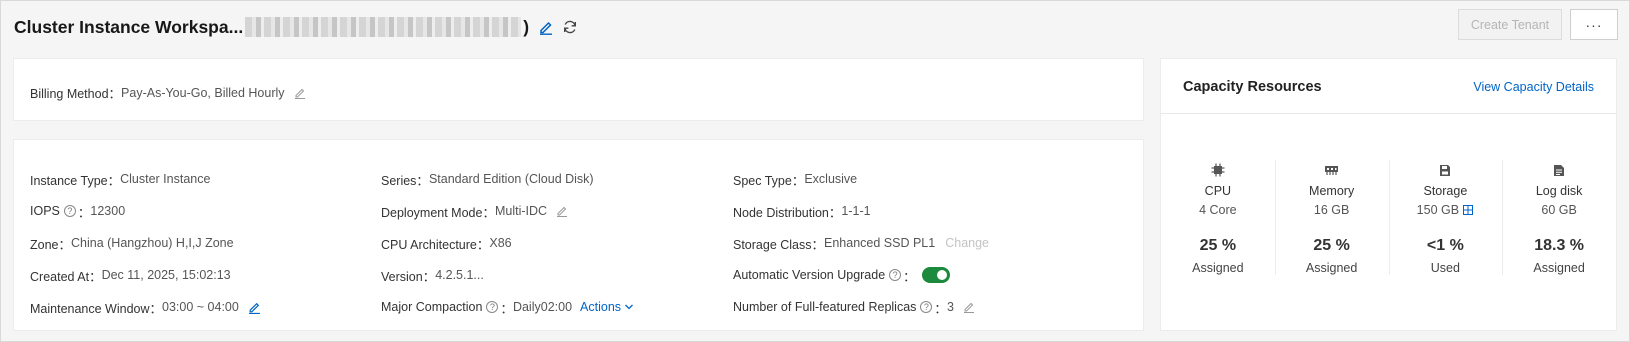 The image size is (1630, 342). What do you see at coordinates (203, 92) in the screenshot?
I see `billing-method-value: Pay-As-You-Go, Billed Hourly` at bounding box center [203, 92].